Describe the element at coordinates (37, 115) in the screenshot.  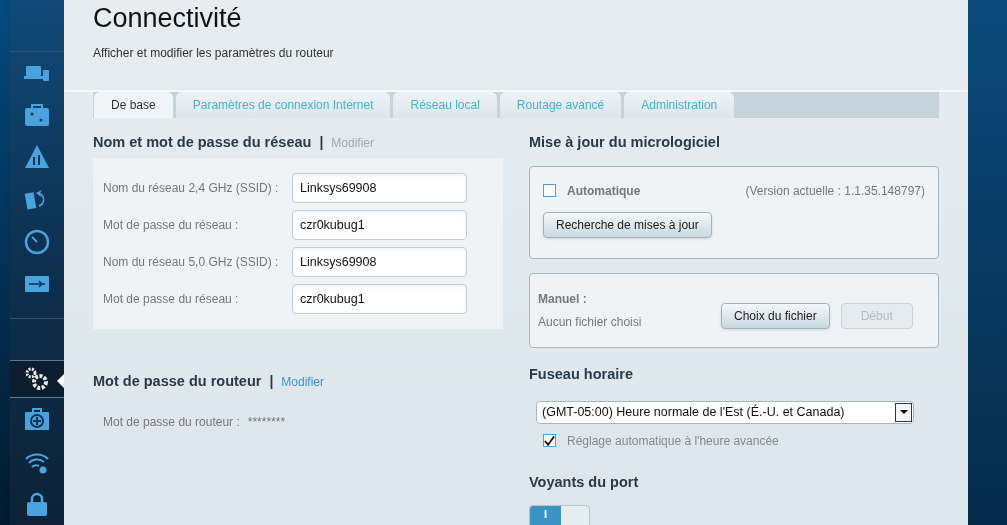
I see `briefcase-icon` at that location.